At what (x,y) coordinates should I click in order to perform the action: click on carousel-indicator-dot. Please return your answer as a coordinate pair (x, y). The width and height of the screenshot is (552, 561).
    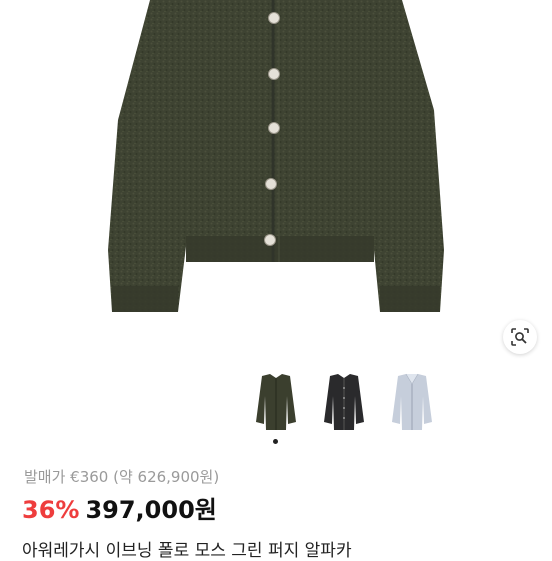
    Looking at the image, I should click on (275, 441).